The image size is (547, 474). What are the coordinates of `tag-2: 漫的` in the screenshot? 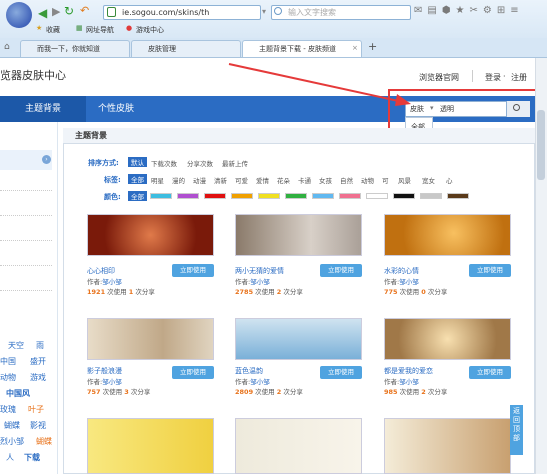 It's located at (178, 180).